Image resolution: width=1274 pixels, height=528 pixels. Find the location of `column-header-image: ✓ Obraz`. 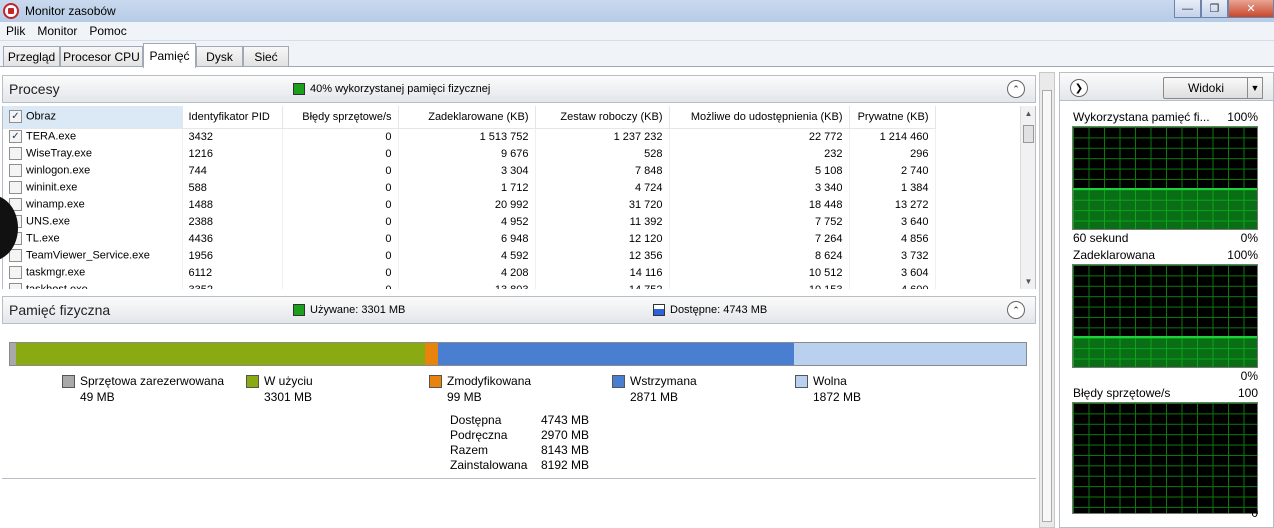

column-header-image: ✓ Obraz is located at coordinates (93, 117).